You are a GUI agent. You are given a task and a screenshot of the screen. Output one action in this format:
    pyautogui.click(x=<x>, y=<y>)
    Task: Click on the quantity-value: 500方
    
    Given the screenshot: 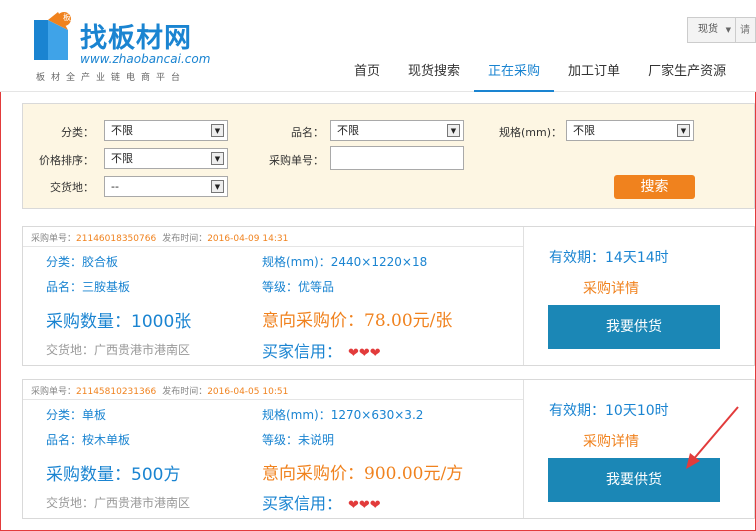 What is the action you would take?
    pyautogui.click(x=156, y=475)
    